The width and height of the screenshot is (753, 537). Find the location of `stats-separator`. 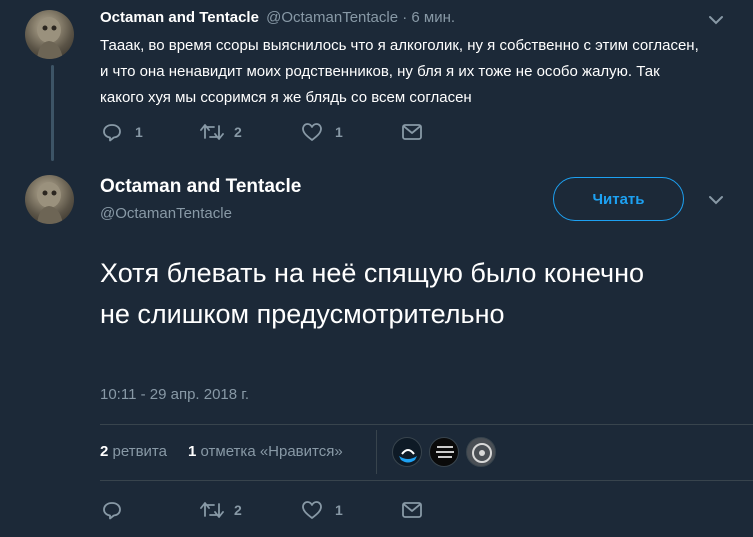

stats-separator is located at coordinates (376, 452).